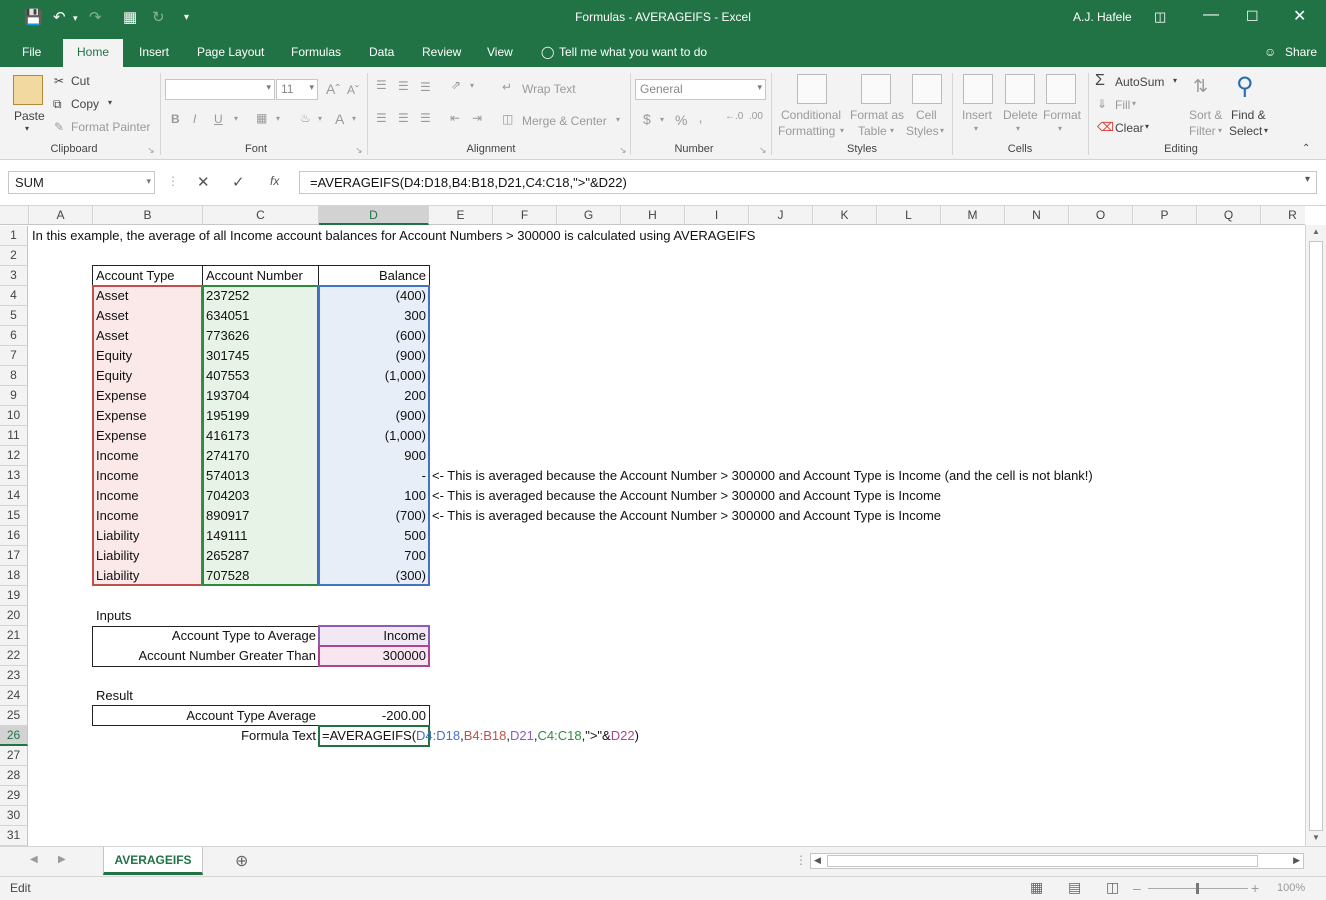 The height and width of the screenshot is (900, 1326). What do you see at coordinates (1102, 17) in the screenshot?
I see `user-name: A.J. Hafele` at bounding box center [1102, 17].